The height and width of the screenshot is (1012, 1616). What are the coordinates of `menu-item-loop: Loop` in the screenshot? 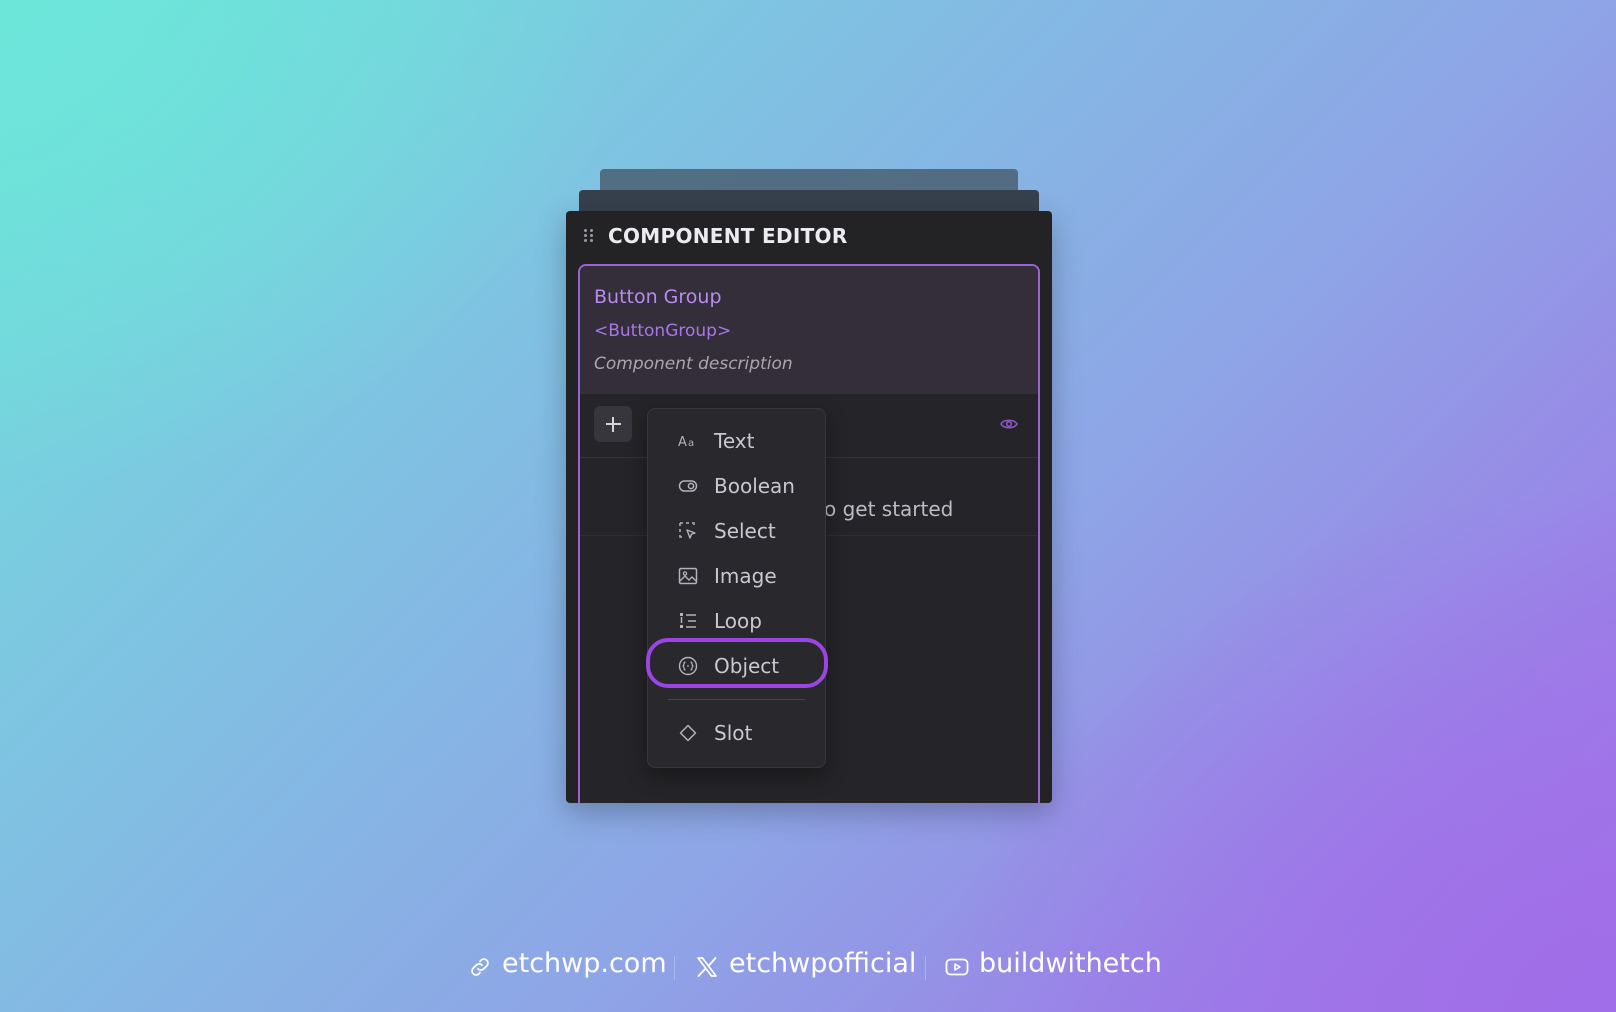 It's located at (736, 621).